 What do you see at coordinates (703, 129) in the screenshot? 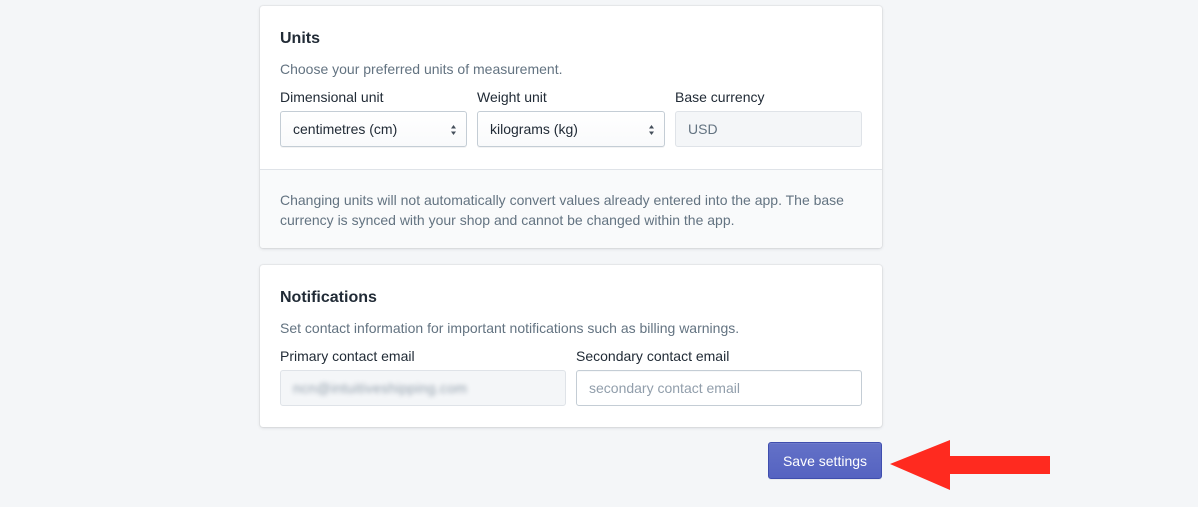
I see `base-currency-value: USD` at bounding box center [703, 129].